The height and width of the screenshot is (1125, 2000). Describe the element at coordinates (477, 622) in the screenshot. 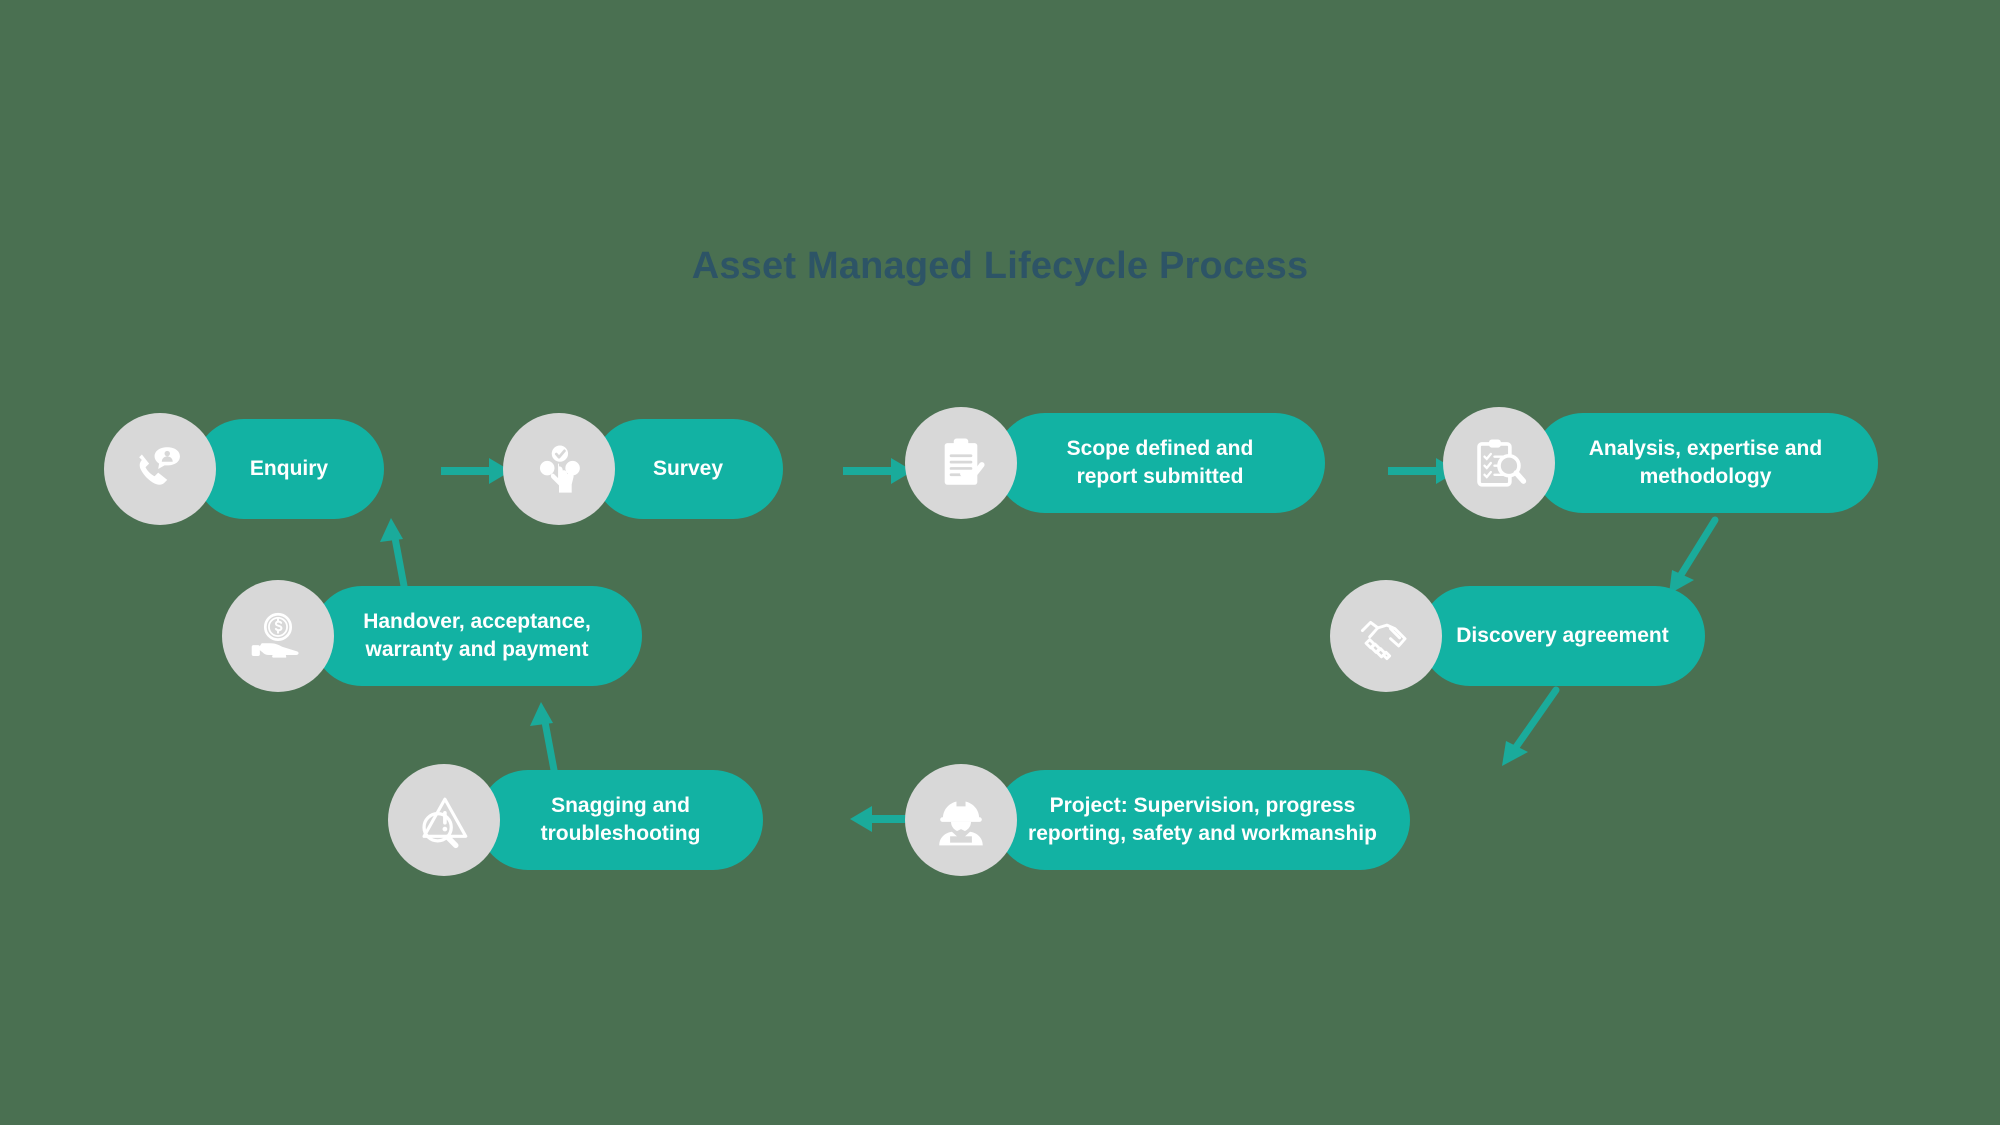

I see `node-handover-label-1: Handover, acceptance,` at that location.